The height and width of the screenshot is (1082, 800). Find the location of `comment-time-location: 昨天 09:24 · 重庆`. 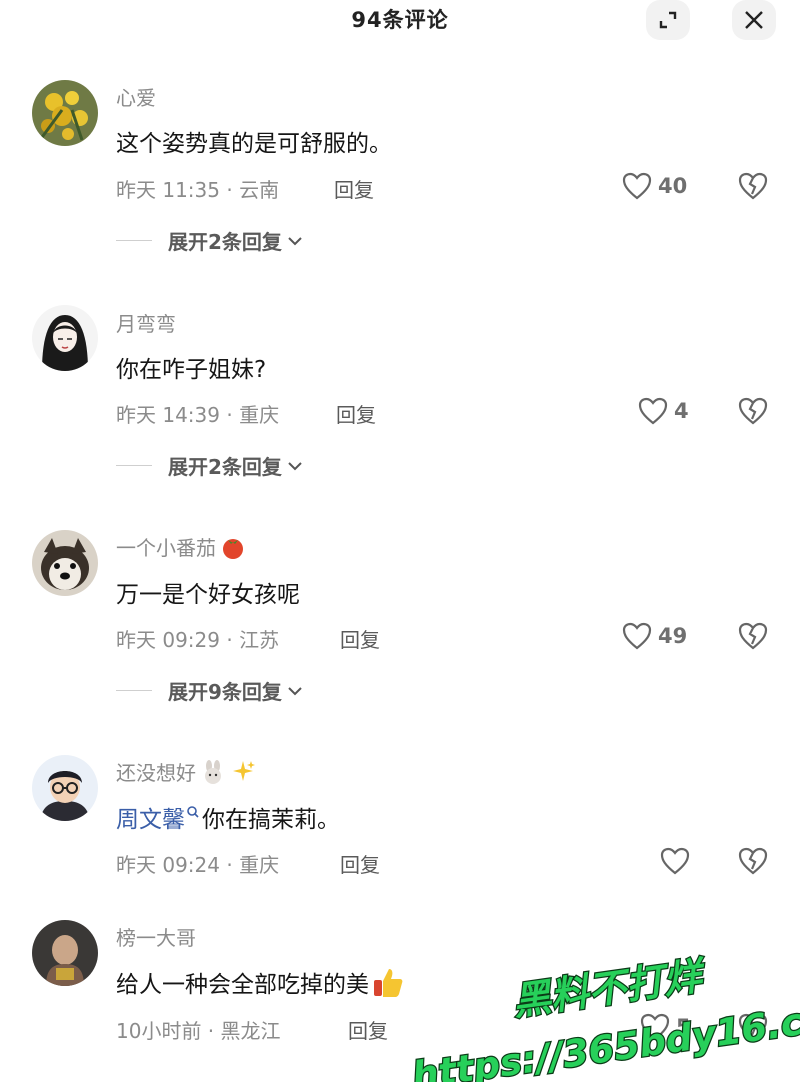

comment-time-location: 昨天 09:24 · 重庆 is located at coordinates (198, 865).